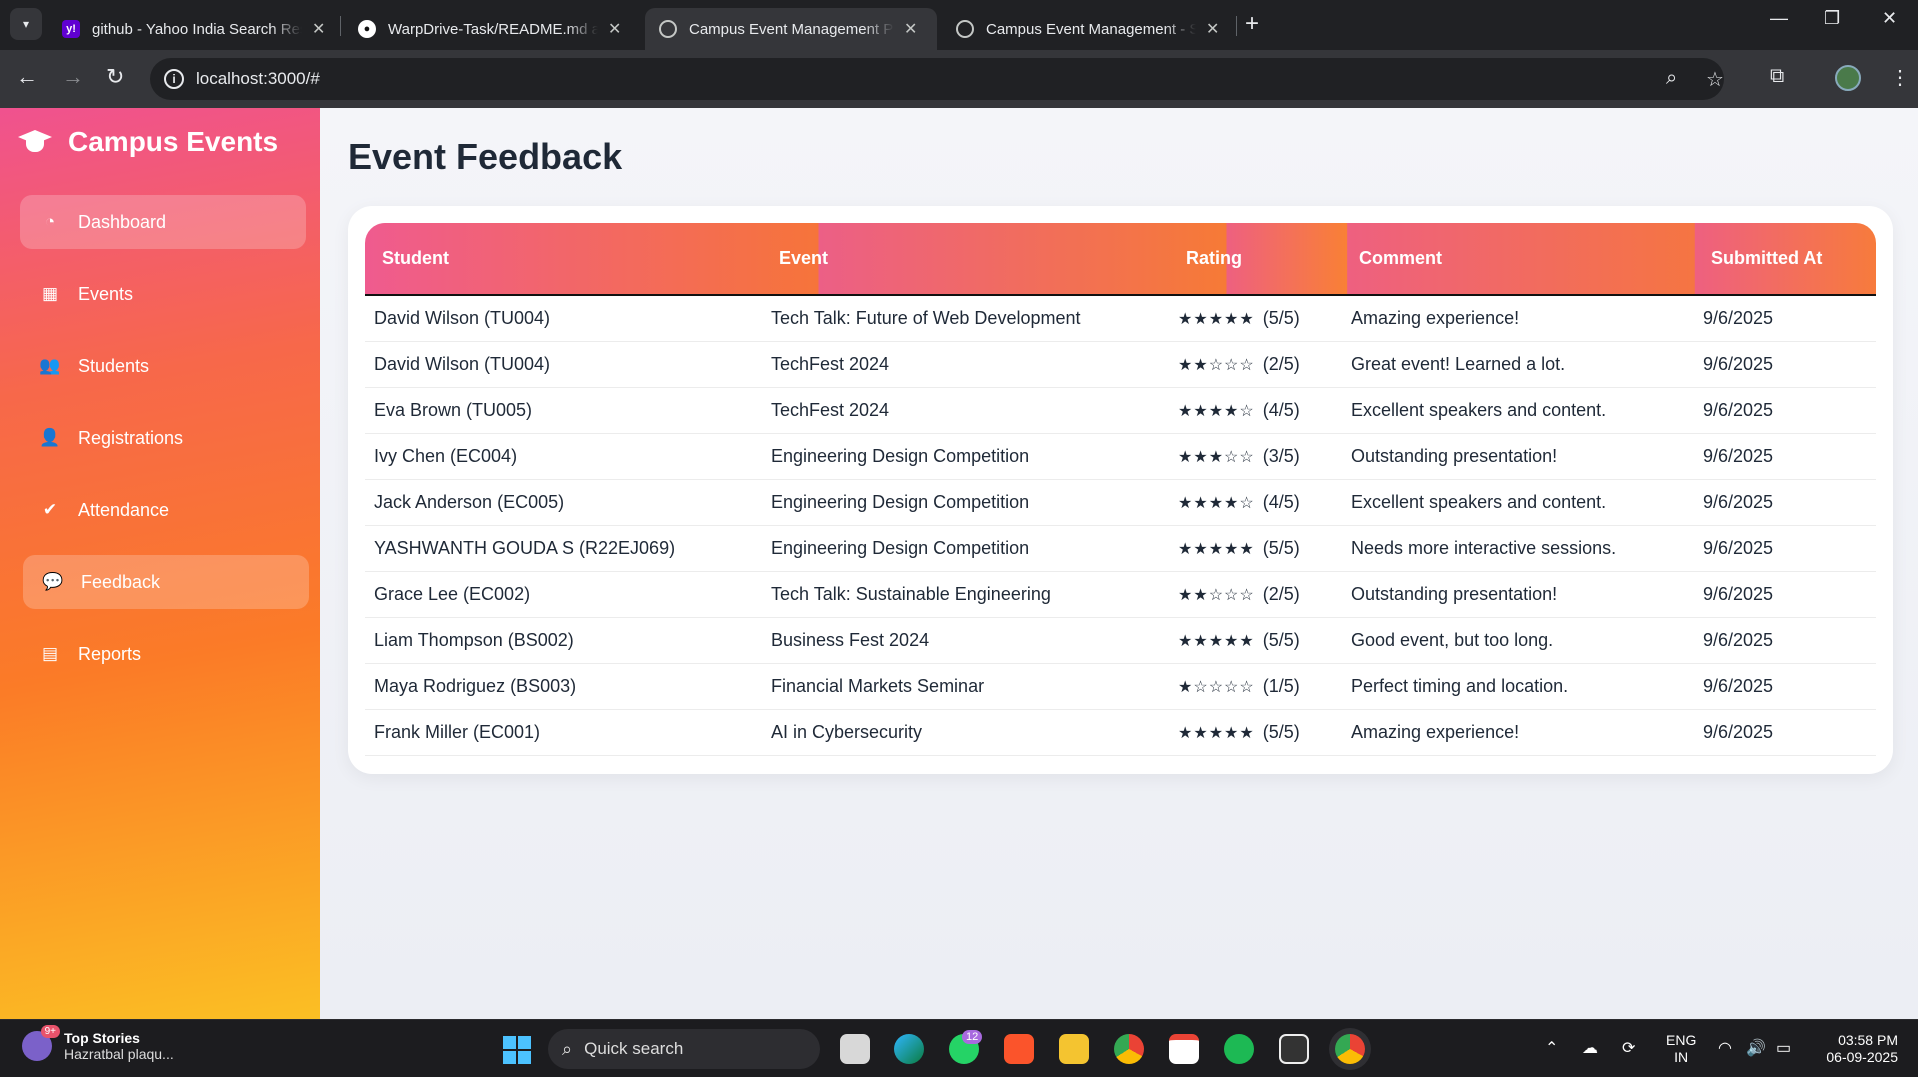 The height and width of the screenshot is (1077, 1918). What do you see at coordinates (163, 366) in the screenshot?
I see `sidebar-item-students: 👥 Students` at bounding box center [163, 366].